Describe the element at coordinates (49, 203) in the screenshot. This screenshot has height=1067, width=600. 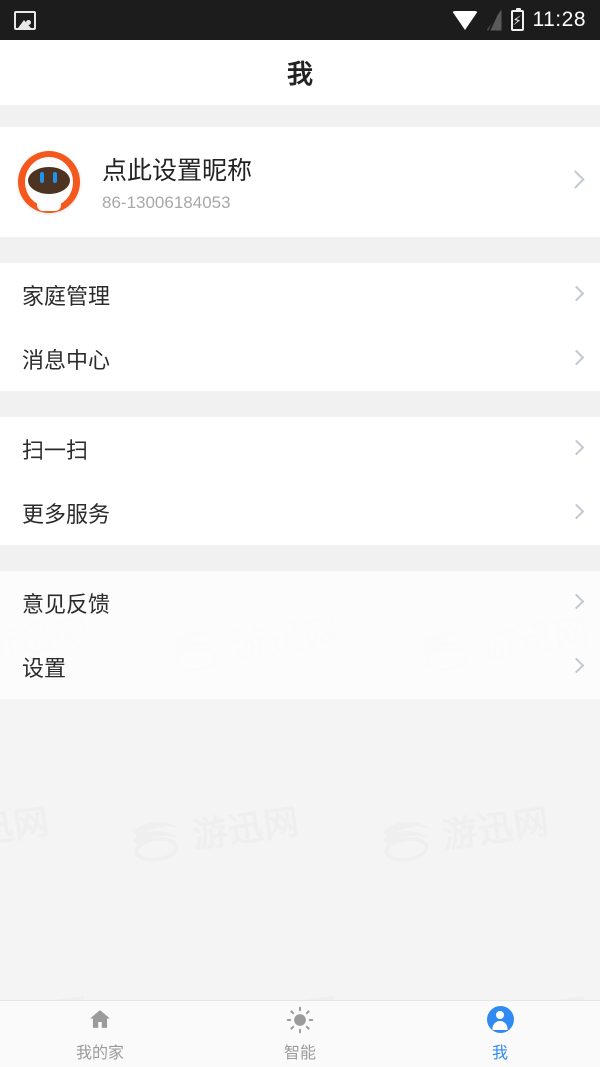
I see `avatar-chin` at that location.